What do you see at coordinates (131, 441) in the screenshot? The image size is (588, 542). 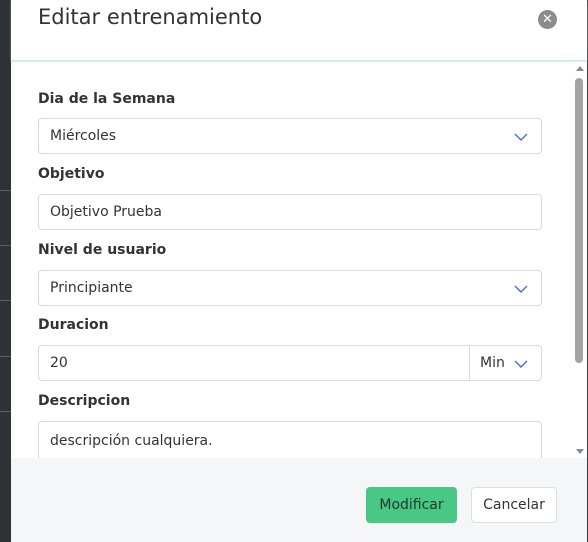 I see `description-value: descripción cualquiera.` at bounding box center [131, 441].